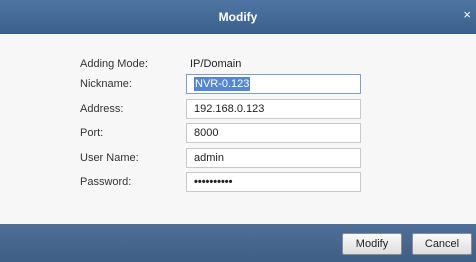  What do you see at coordinates (273, 109) in the screenshot?
I see `address-field: 192.168.0.123` at bounding box center [273, 109].